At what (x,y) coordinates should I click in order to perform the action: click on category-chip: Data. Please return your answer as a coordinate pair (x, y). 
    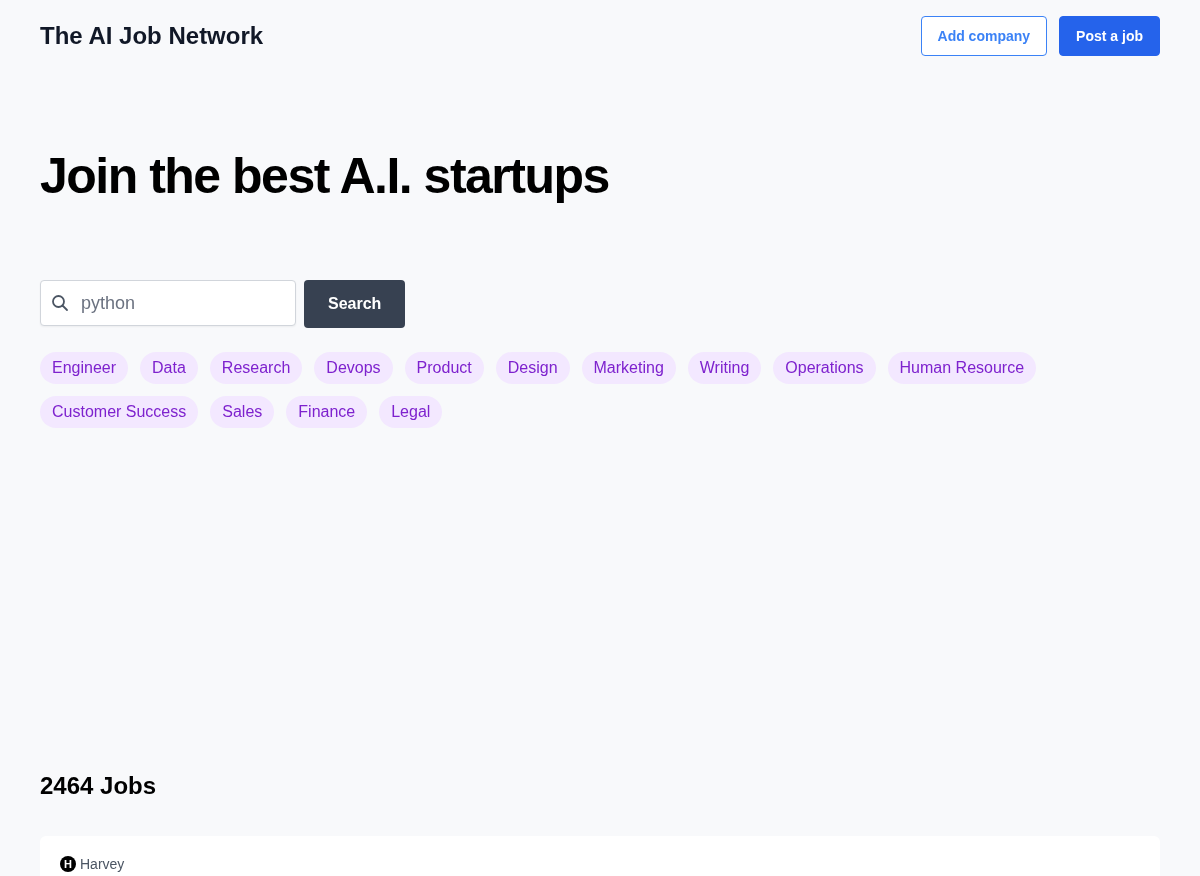
    Looking at the image, I should click on (169, 368).